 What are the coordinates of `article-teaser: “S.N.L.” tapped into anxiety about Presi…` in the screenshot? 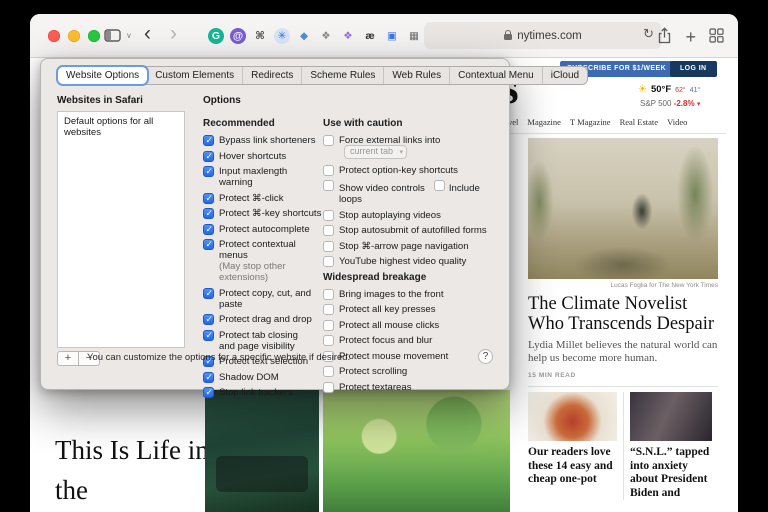 It's located at (667, 446).